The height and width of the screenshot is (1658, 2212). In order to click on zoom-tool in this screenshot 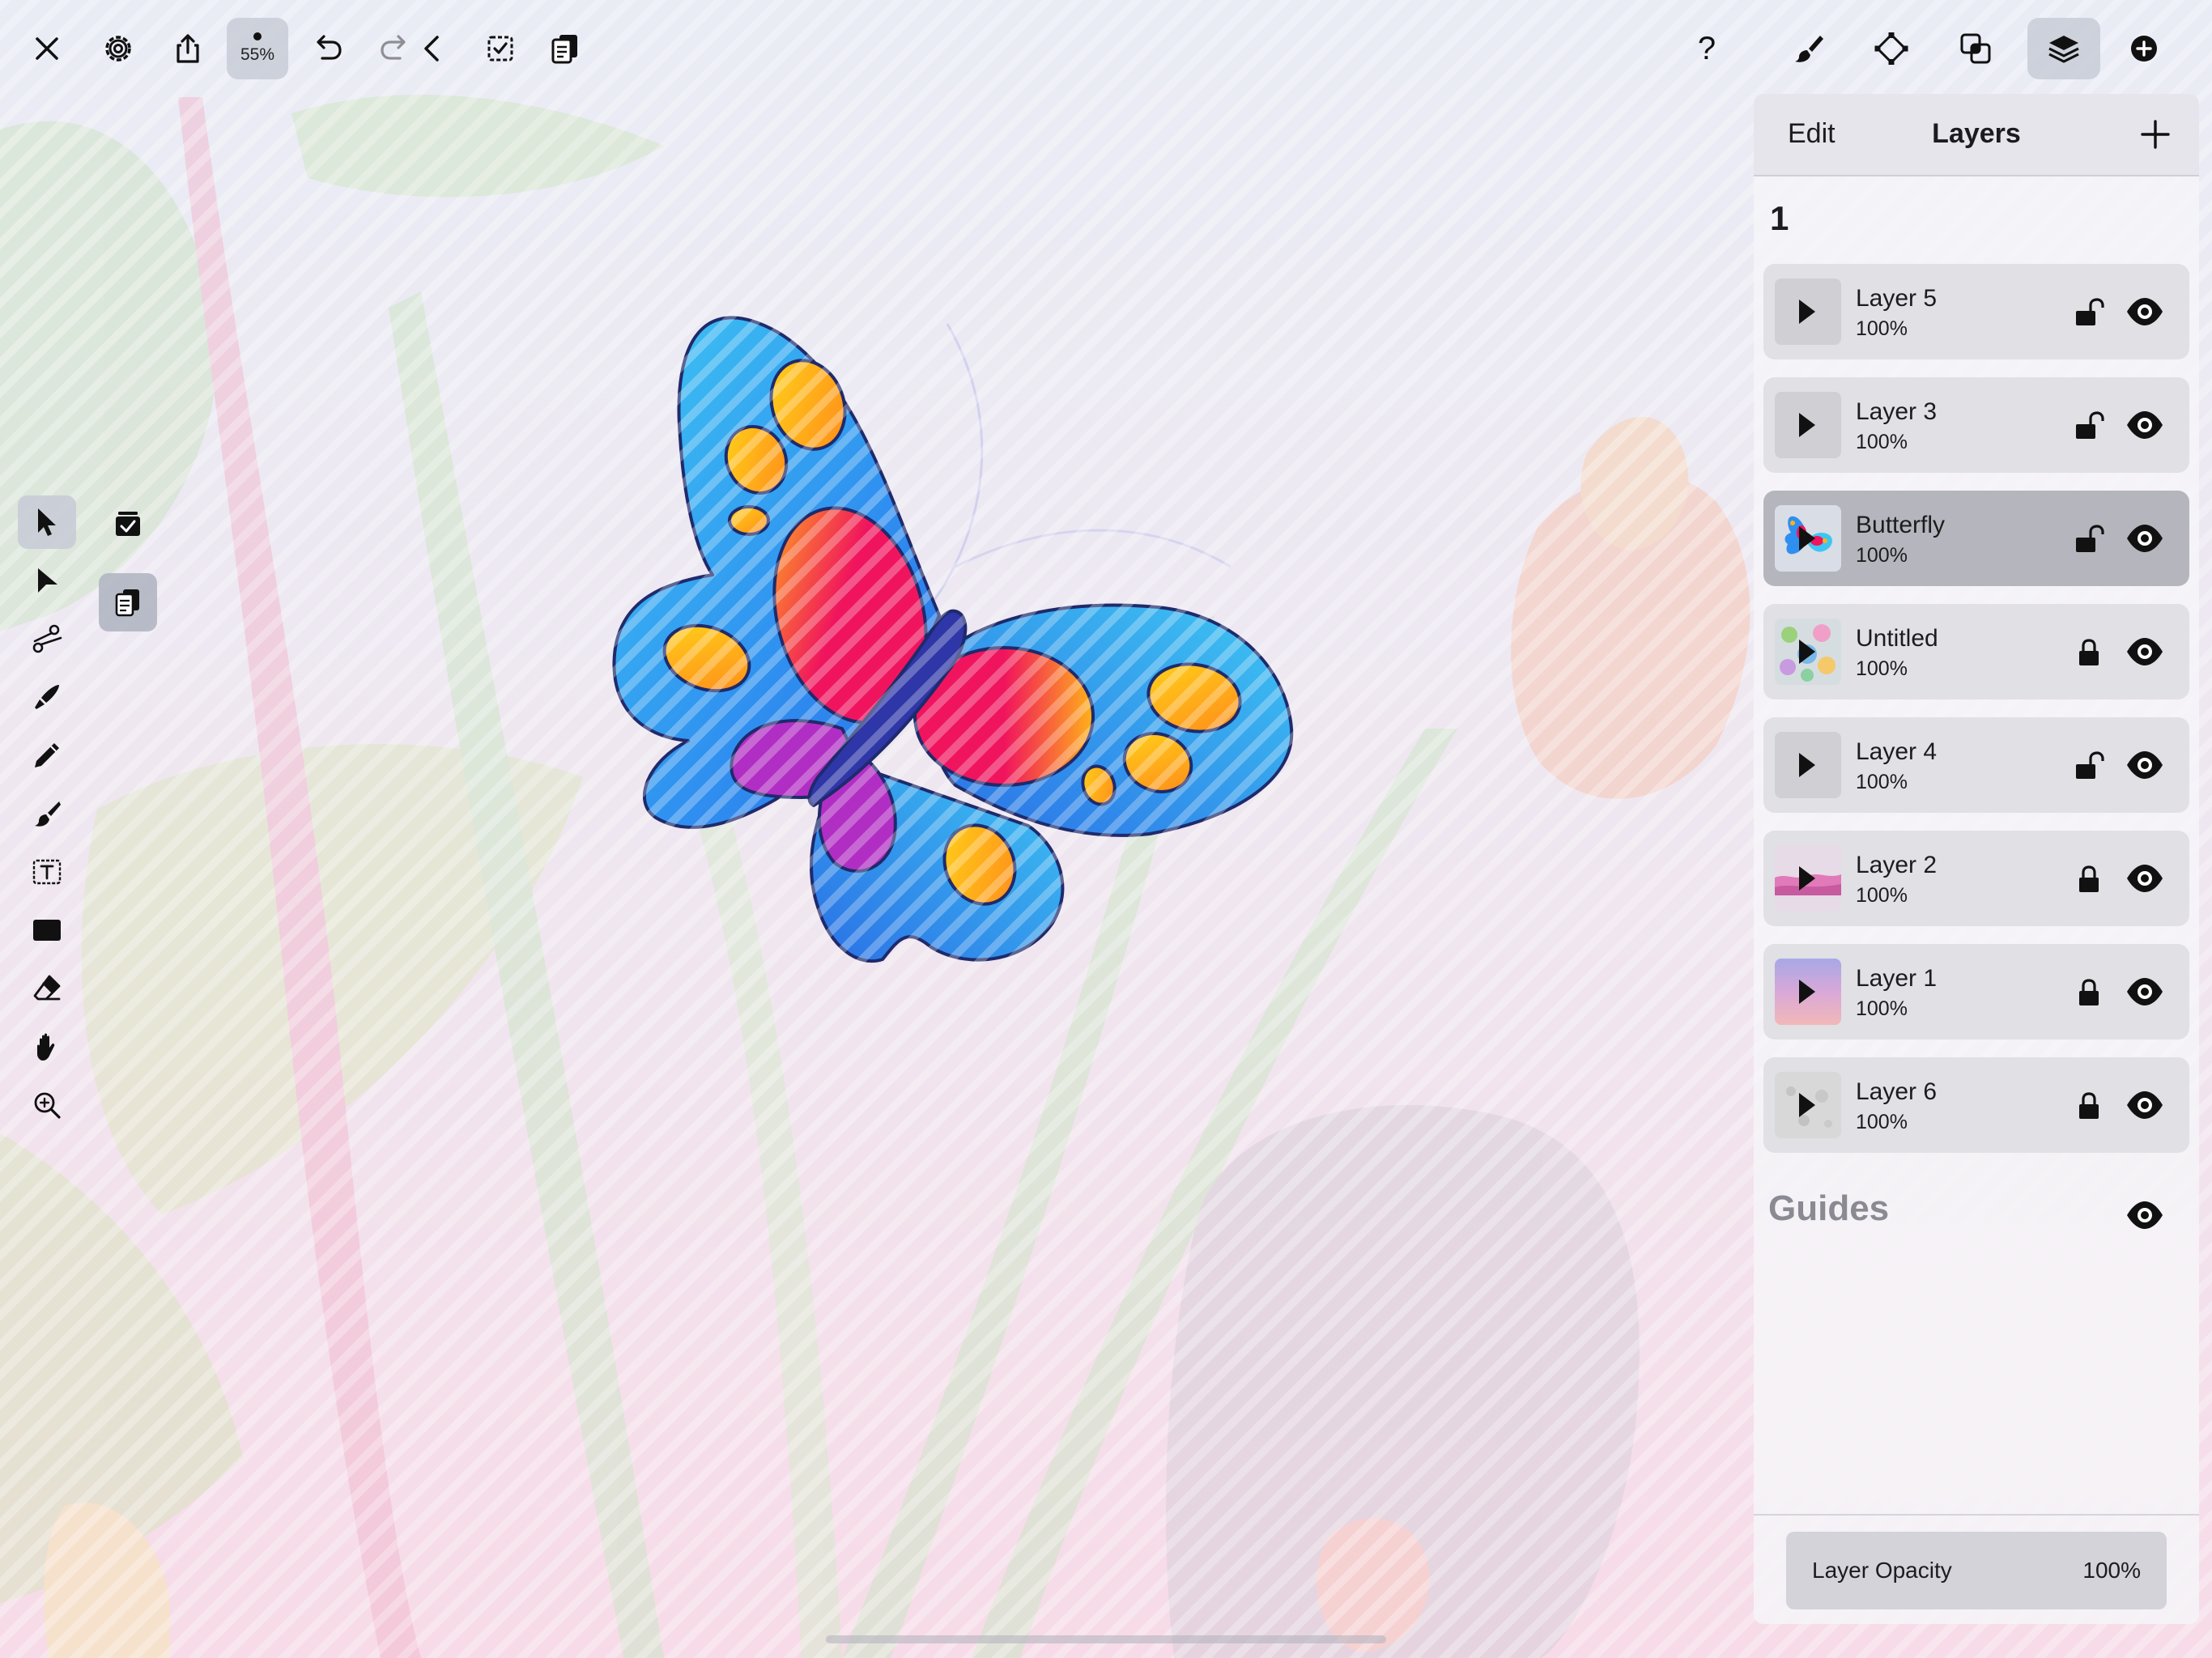, I will do `click(47, 1105)`.